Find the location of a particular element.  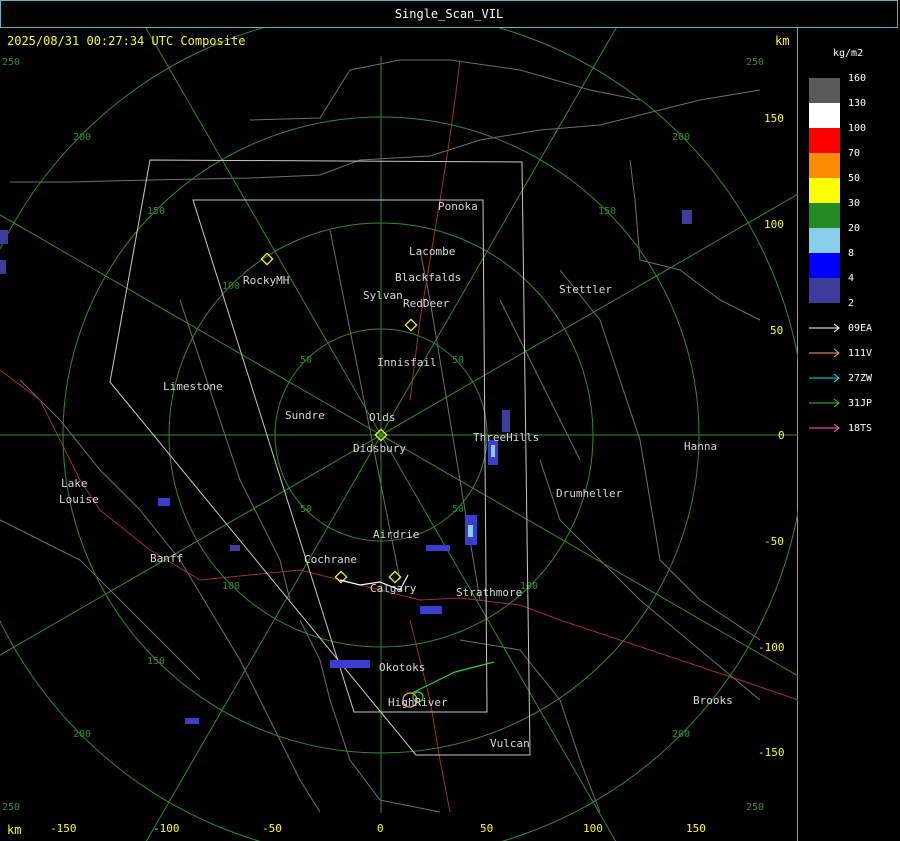

place-label: Vulcan is located at coordinates (510, 743).